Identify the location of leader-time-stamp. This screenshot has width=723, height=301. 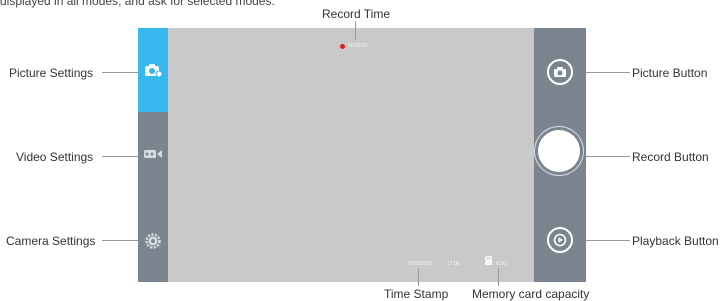
(418, 277).